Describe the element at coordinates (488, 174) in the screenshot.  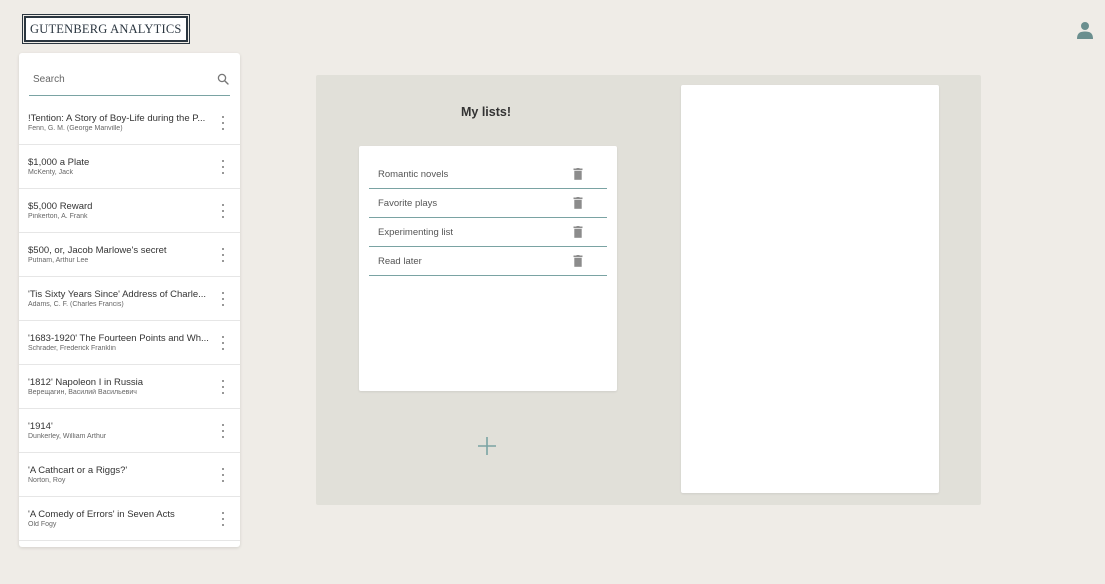
I see `reading-list-item: Romantic novels` at that location.